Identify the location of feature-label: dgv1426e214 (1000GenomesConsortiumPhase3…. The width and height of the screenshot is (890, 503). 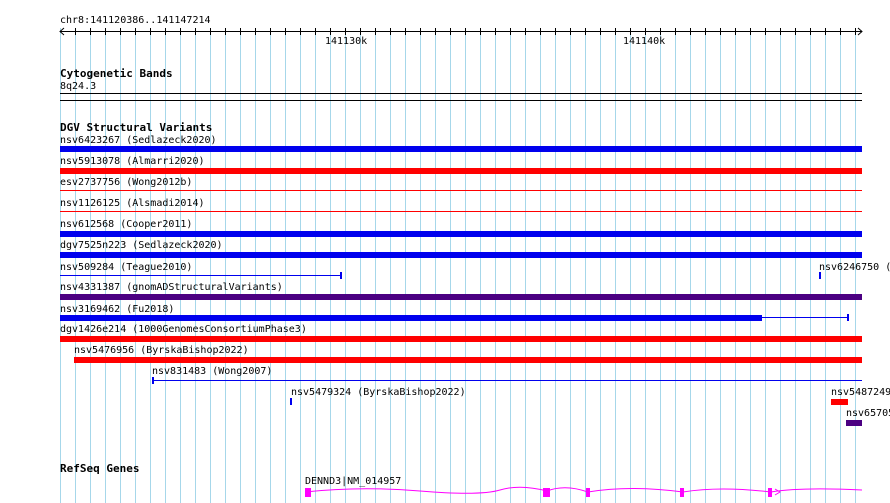
(183, 329).